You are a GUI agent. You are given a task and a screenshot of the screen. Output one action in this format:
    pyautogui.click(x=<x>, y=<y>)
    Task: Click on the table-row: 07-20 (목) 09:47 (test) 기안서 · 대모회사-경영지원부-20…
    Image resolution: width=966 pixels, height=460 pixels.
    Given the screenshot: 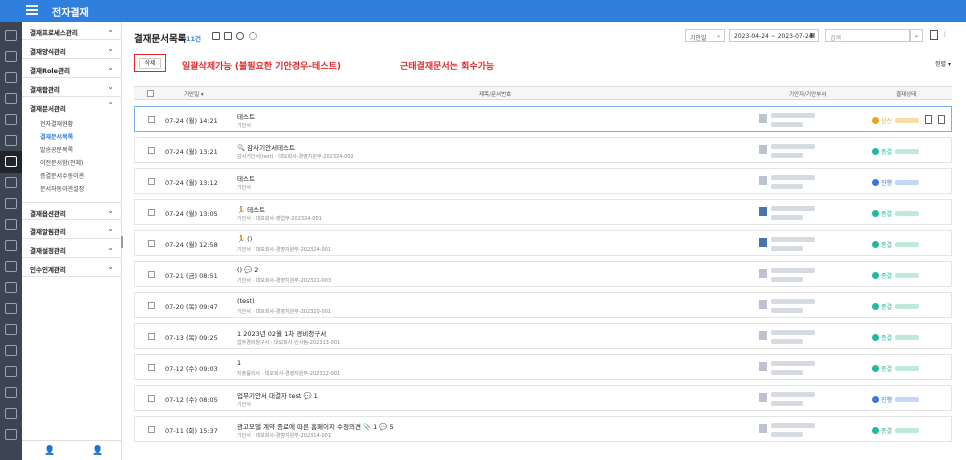 What is the action you would take?
    pyautogui.click(x=543, y=305)
    